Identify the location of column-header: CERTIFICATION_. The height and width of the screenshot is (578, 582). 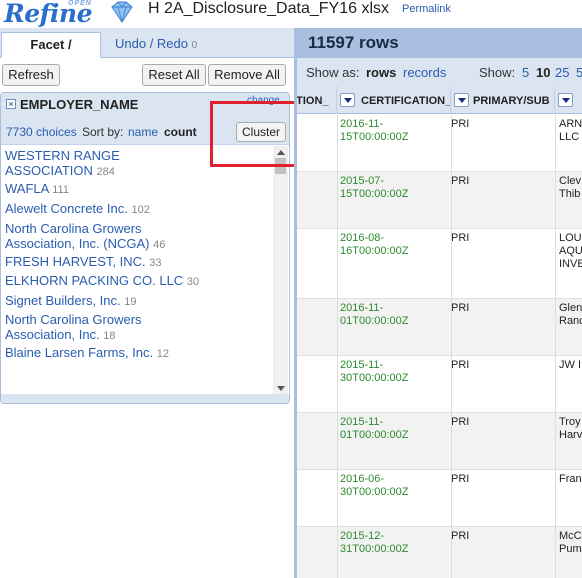
(394, 100).